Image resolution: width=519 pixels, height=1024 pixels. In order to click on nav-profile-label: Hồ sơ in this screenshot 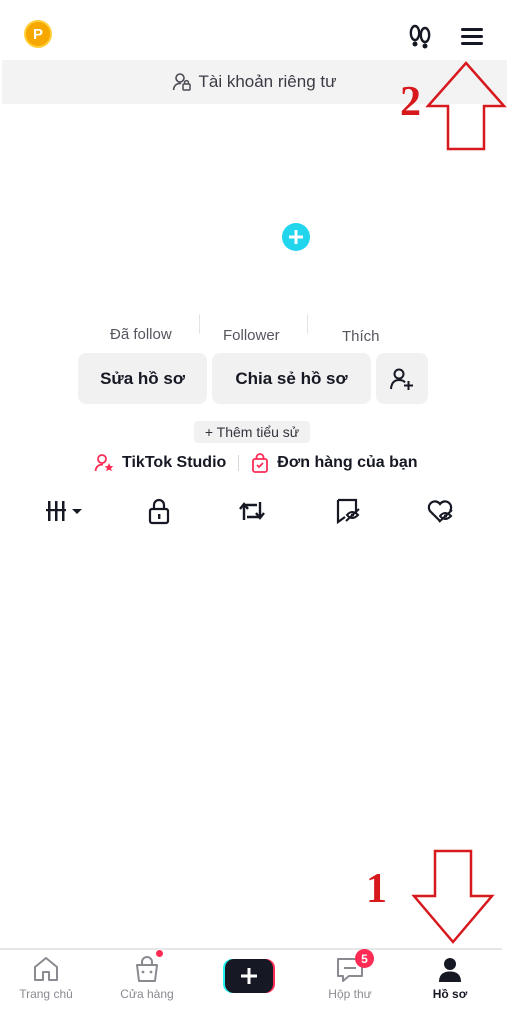, I will do `click(450, 994)`.